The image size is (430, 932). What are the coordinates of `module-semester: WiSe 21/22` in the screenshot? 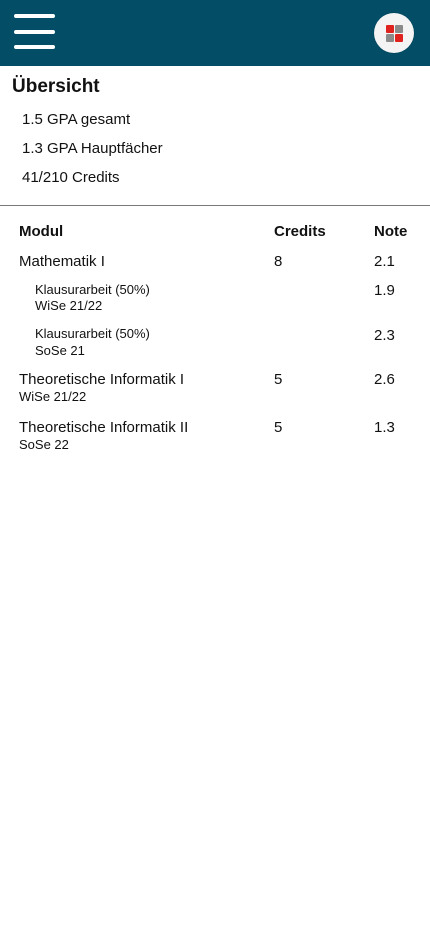 It's located at (53, 396).